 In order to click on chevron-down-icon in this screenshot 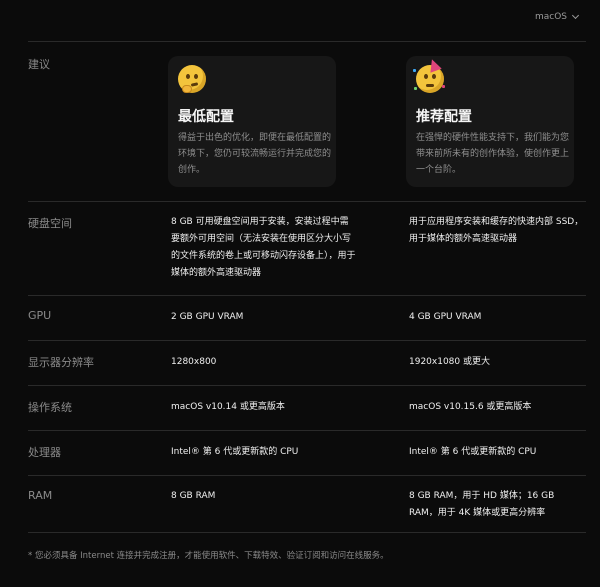, I will do `click(575, 15)`.